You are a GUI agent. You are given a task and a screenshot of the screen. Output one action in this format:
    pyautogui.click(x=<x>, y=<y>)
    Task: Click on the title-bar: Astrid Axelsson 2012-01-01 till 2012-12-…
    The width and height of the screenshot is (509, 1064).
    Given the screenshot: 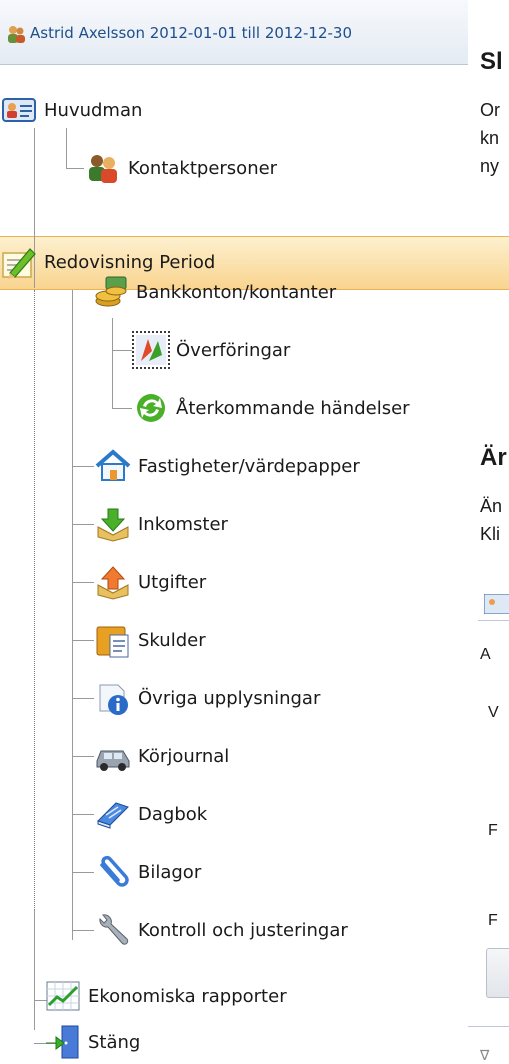 What is the action you would take?
    pyautogui.click(x=234, y=32)
    